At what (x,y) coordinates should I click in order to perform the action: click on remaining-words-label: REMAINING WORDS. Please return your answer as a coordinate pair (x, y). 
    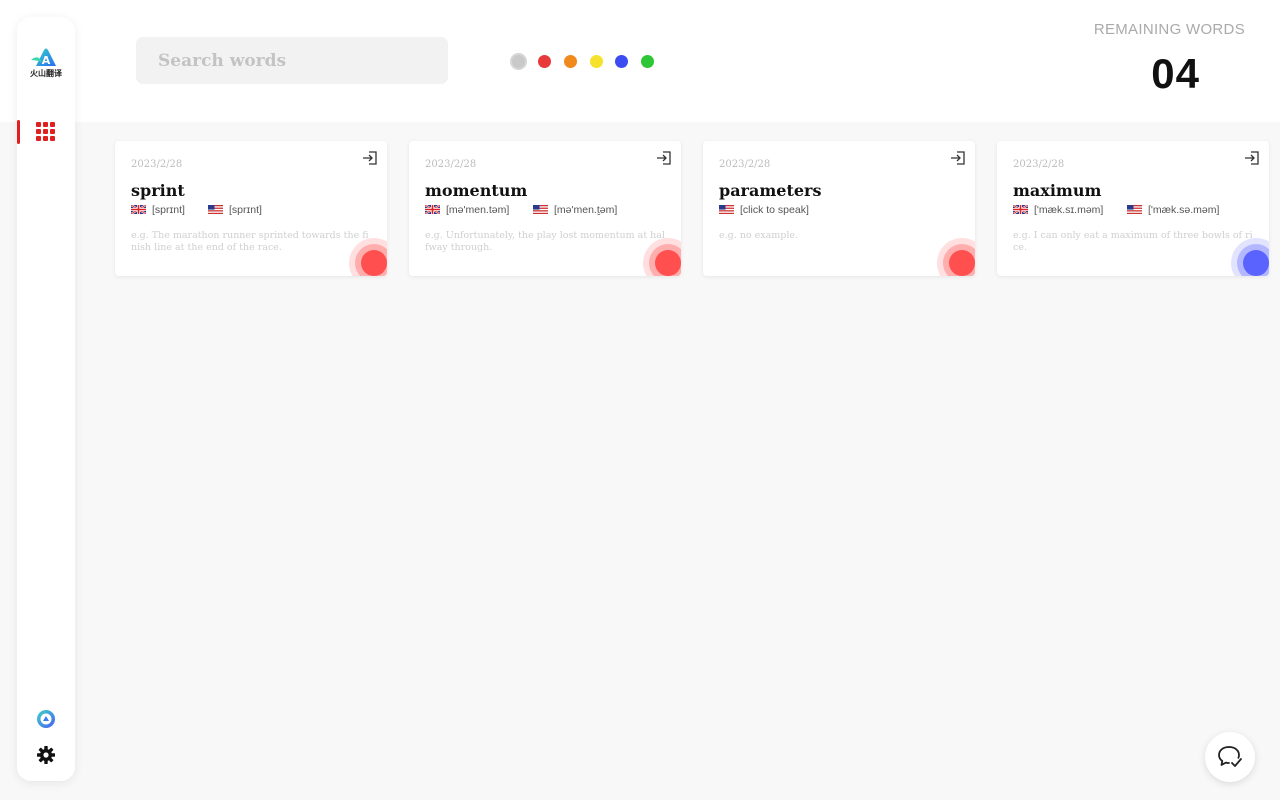
    Looking at the image, I should click on (1169, 29).